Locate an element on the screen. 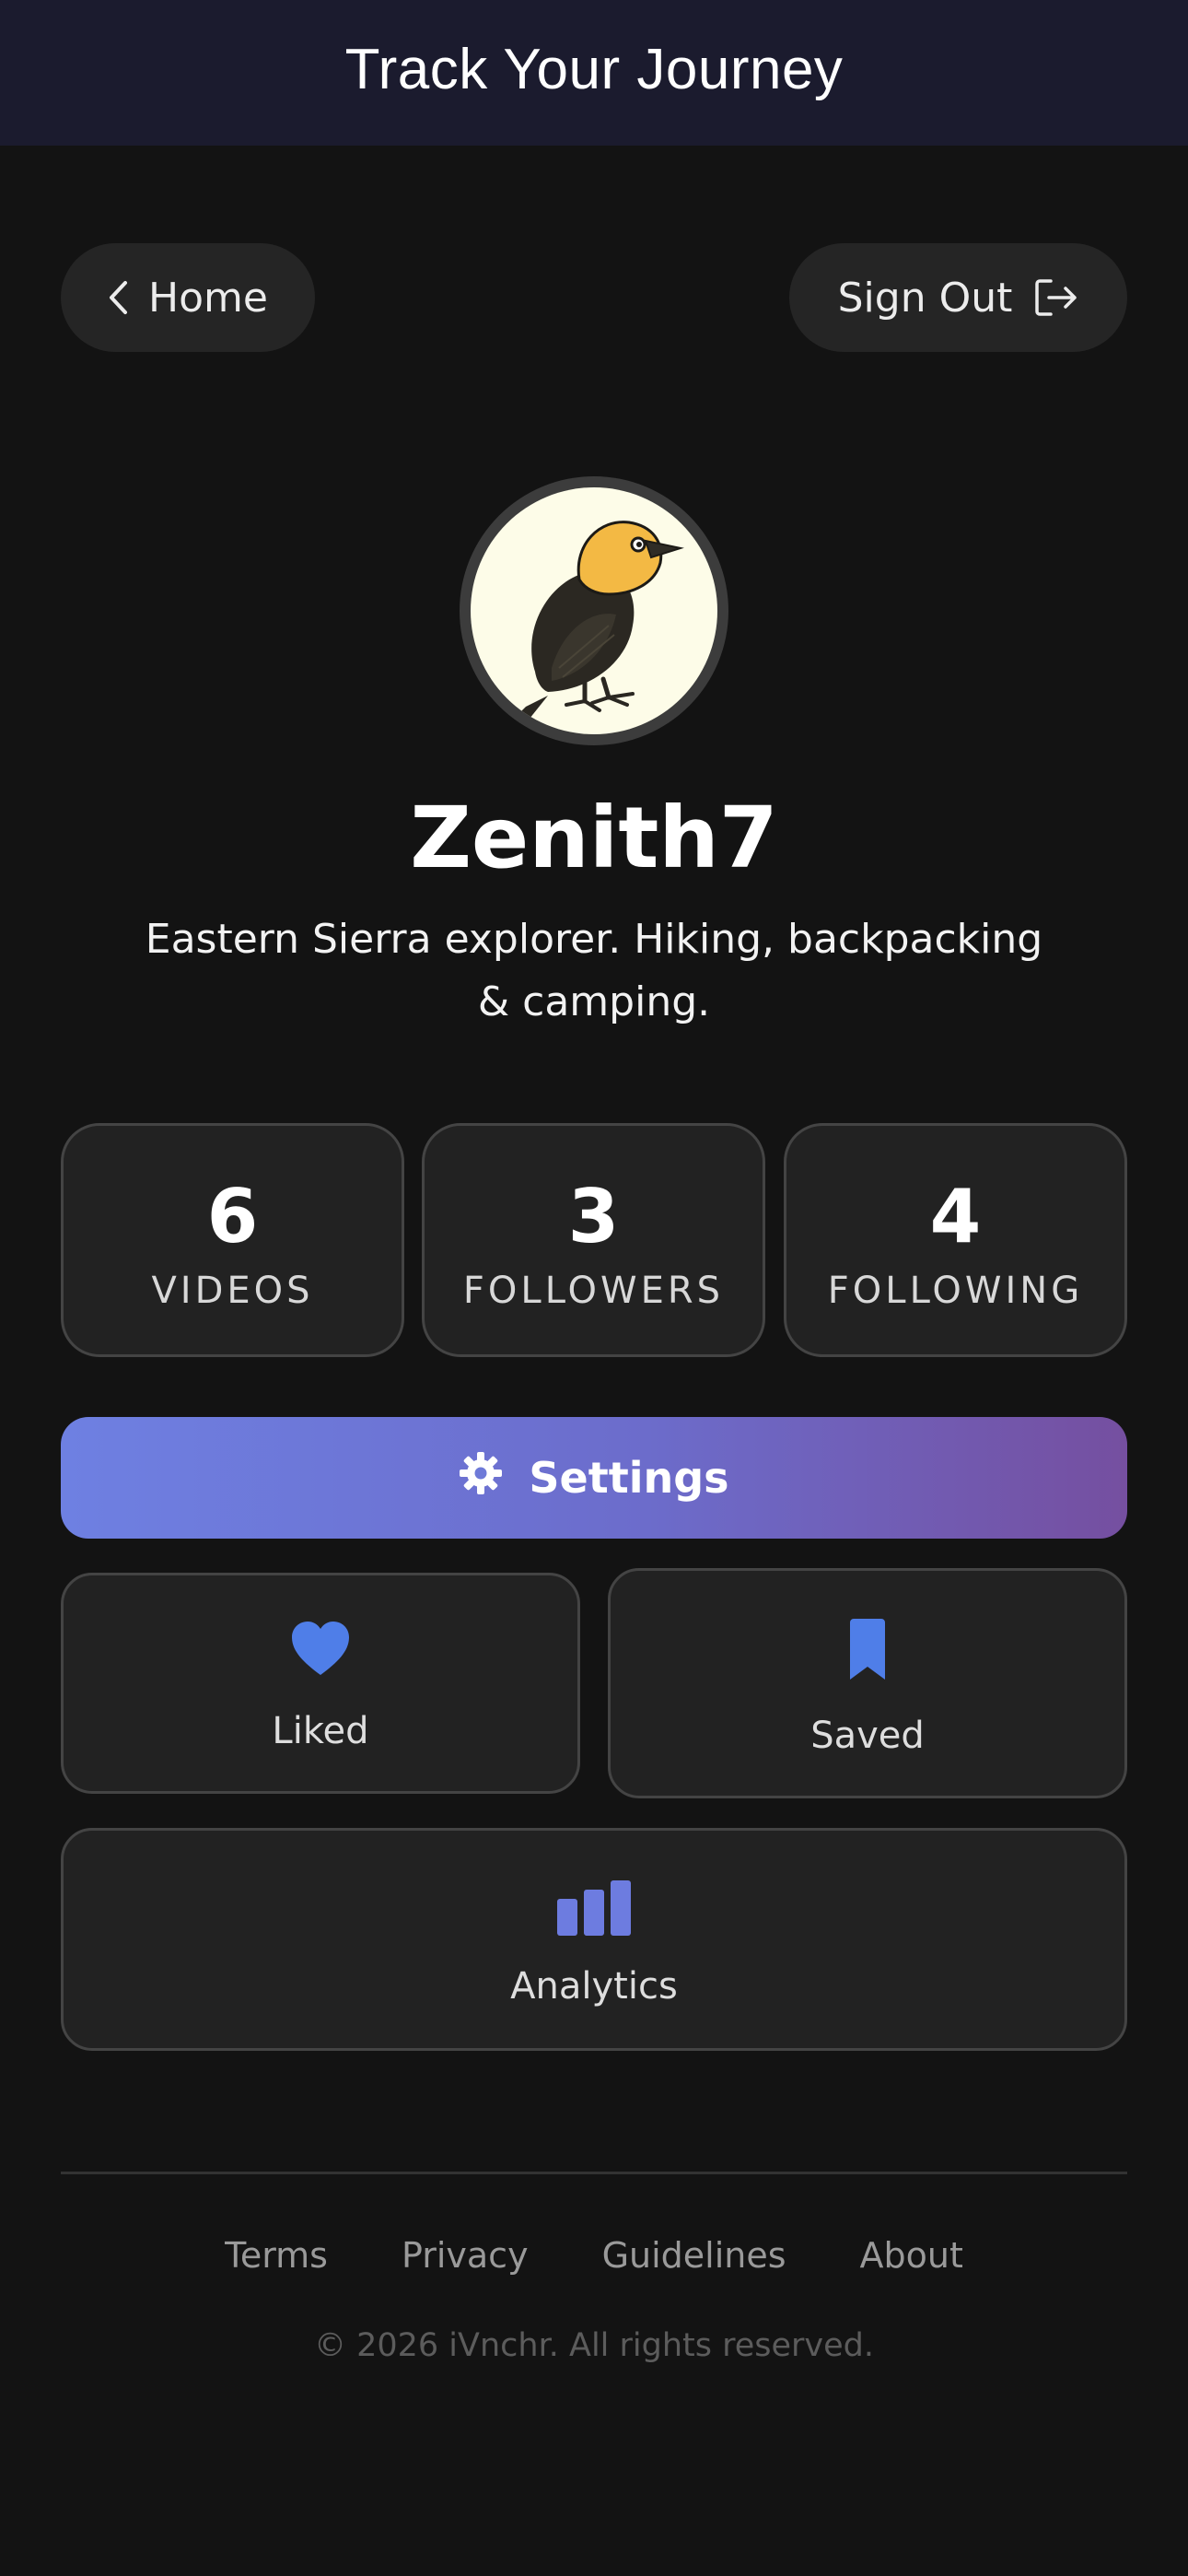  top-bar: Track Your Journey is located at coordinates (594, 73).